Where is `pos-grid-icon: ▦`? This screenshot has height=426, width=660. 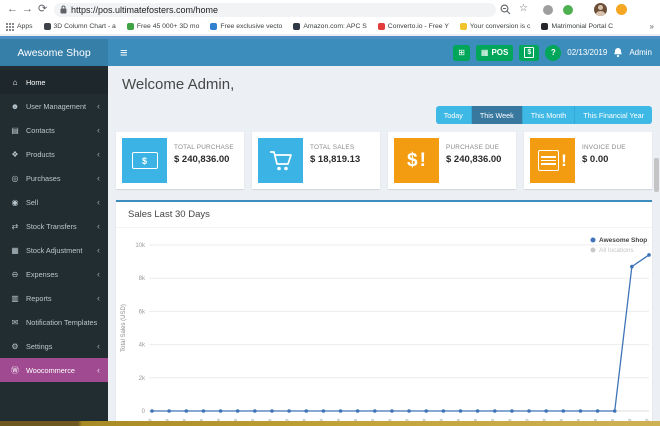
pos-grid-icon: ▦ is located at coordinates (484, 52).